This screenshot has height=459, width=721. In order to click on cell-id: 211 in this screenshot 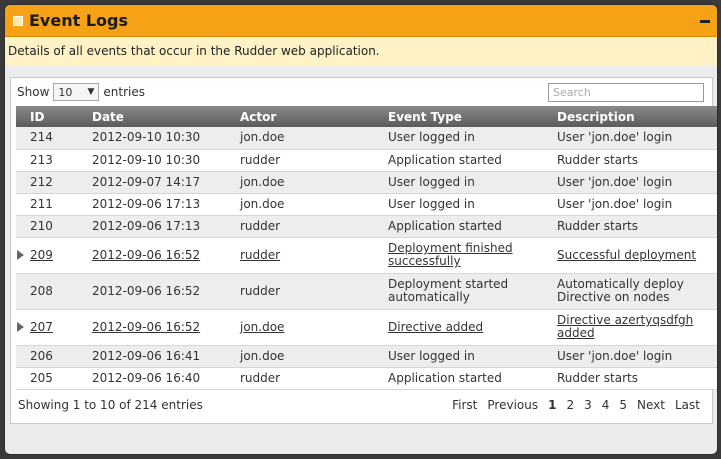, I will do `click(54, 204)`.